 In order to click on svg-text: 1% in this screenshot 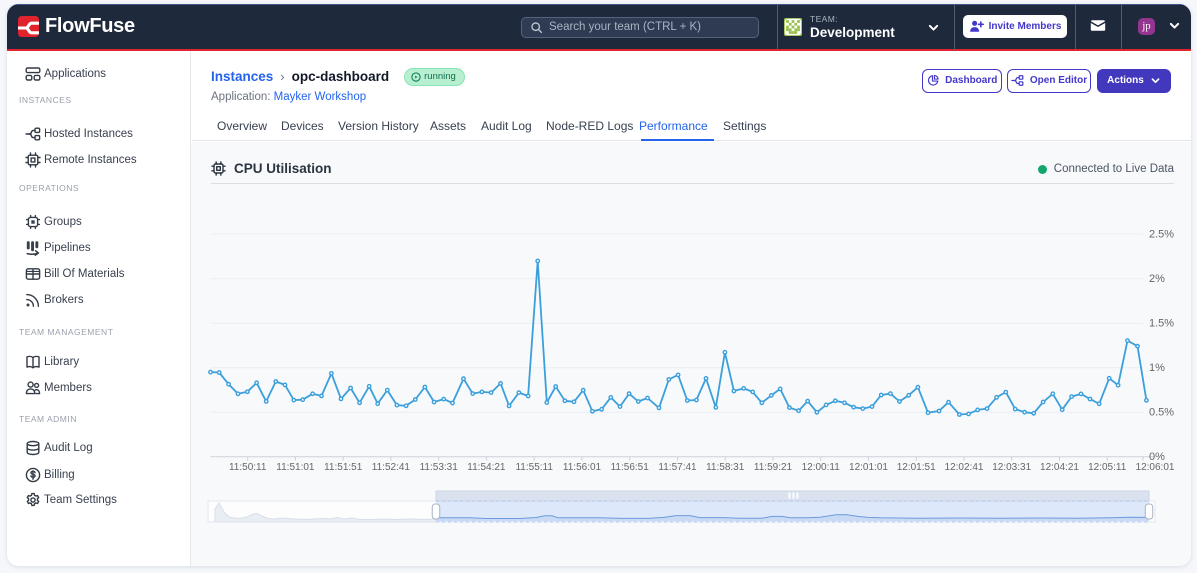, I will do `click(1157, 368)`.